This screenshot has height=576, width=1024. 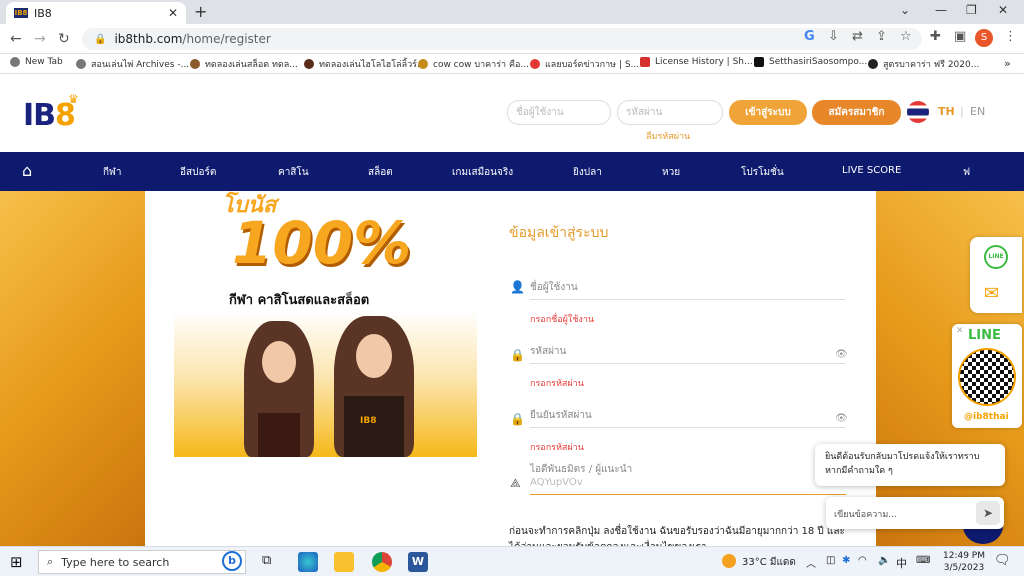 I want to click on line-title: LINE, so click(x=984, y=335).